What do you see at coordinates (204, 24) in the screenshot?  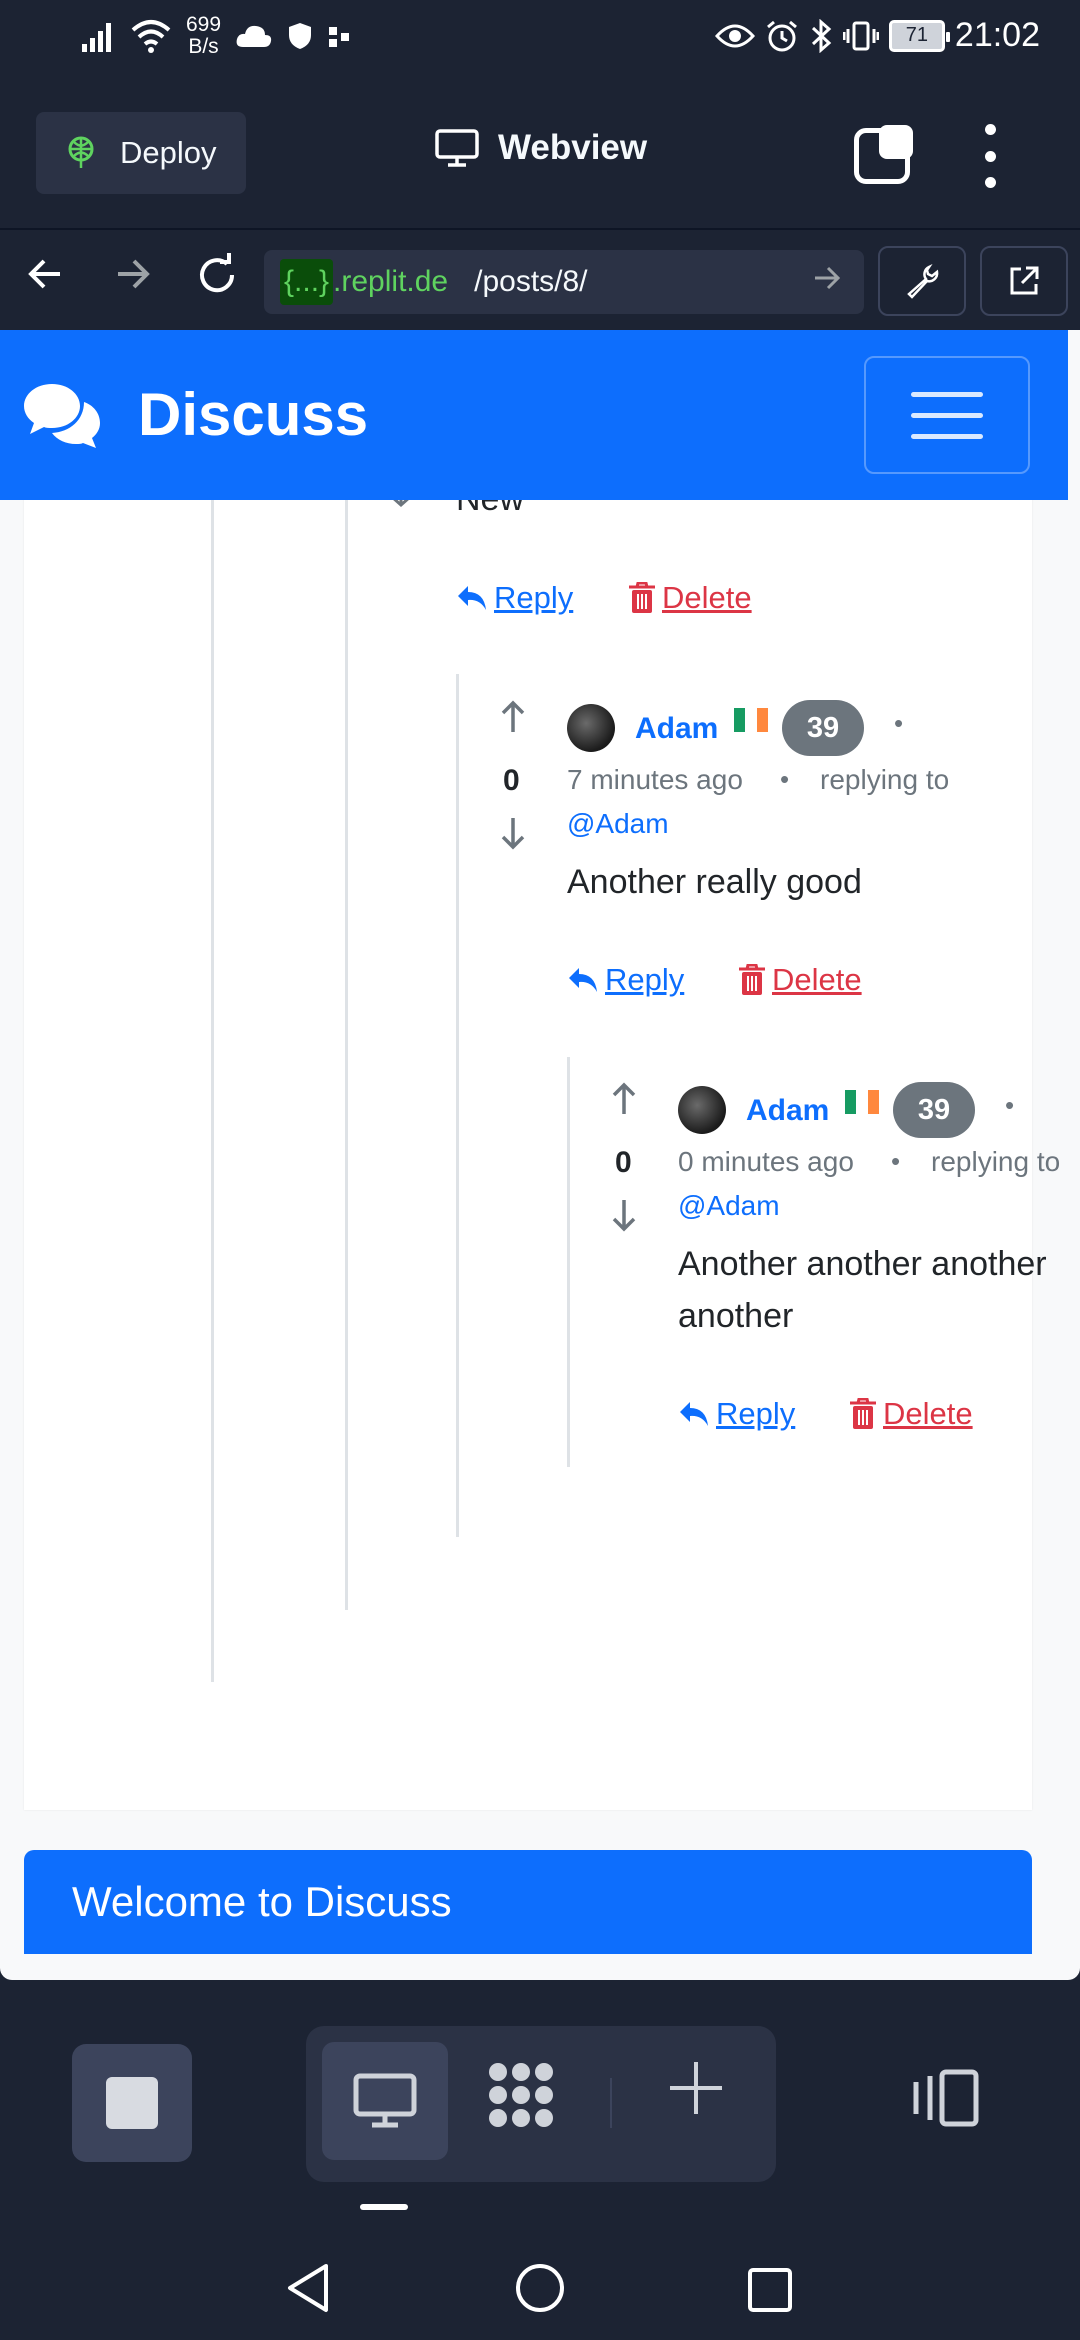 I see `network-speed-value: 699` at bounding box center [204, 24].